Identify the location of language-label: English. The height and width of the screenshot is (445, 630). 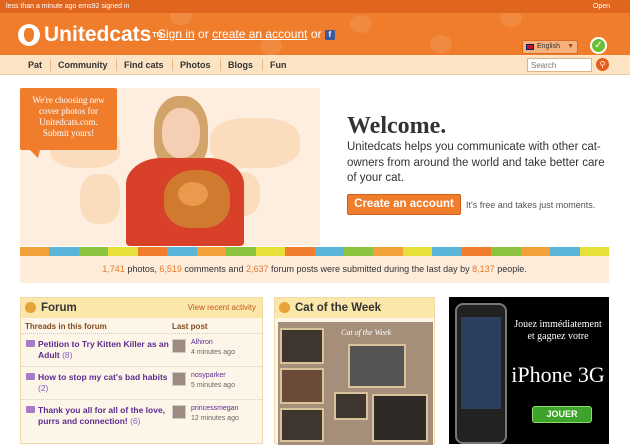
(548, 46).